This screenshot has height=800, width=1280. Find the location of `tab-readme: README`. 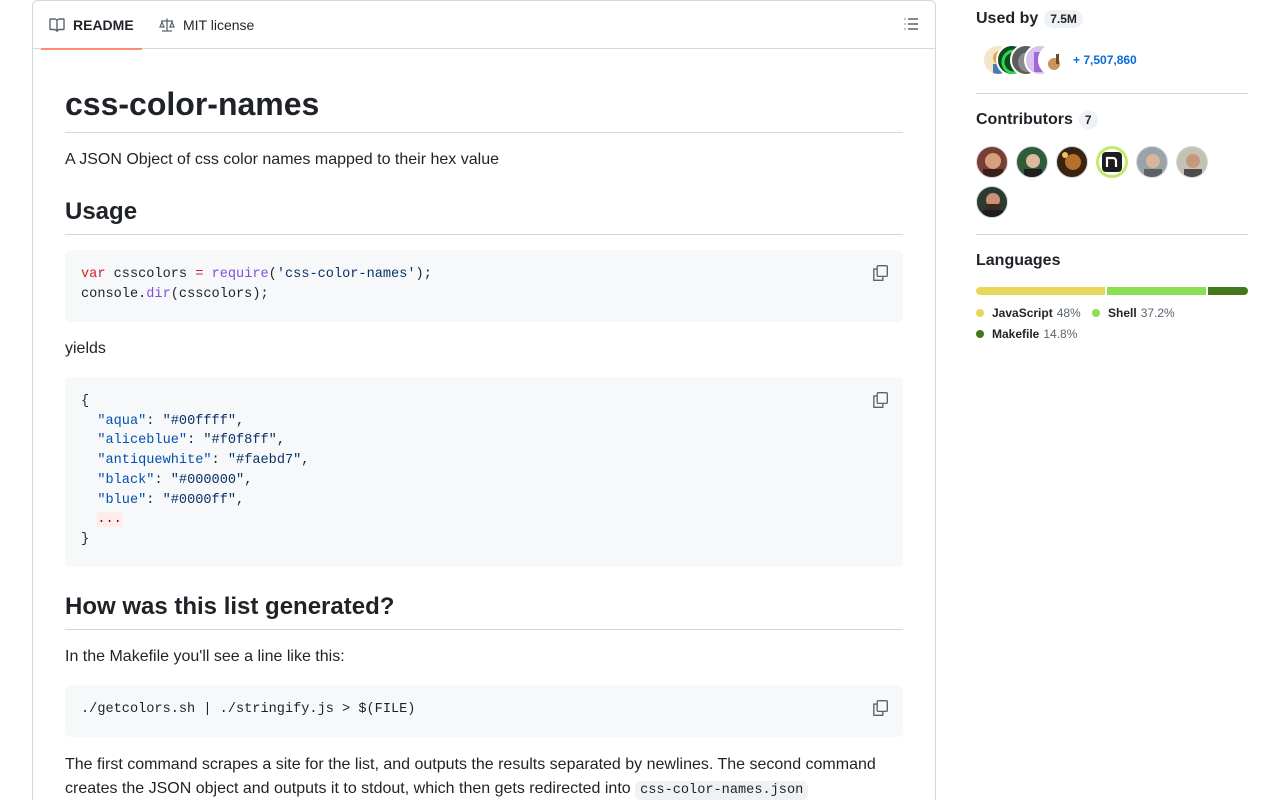

tab-readme: README is located at coordinates (91, 25).